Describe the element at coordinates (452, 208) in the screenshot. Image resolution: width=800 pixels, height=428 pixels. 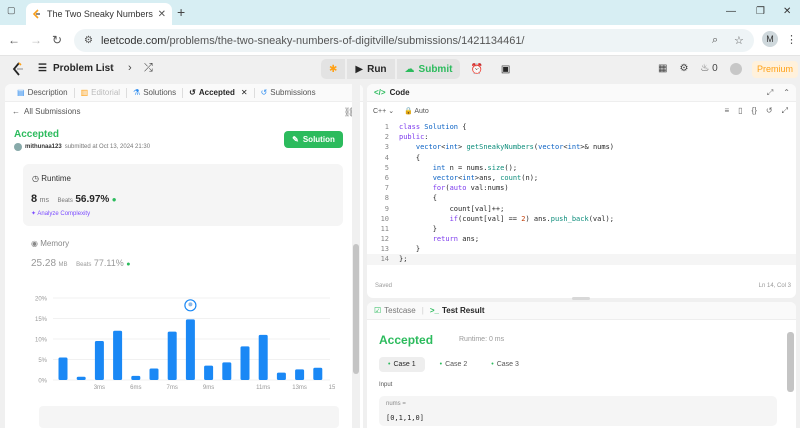
I see `code-text: count[val]++;` at that location.